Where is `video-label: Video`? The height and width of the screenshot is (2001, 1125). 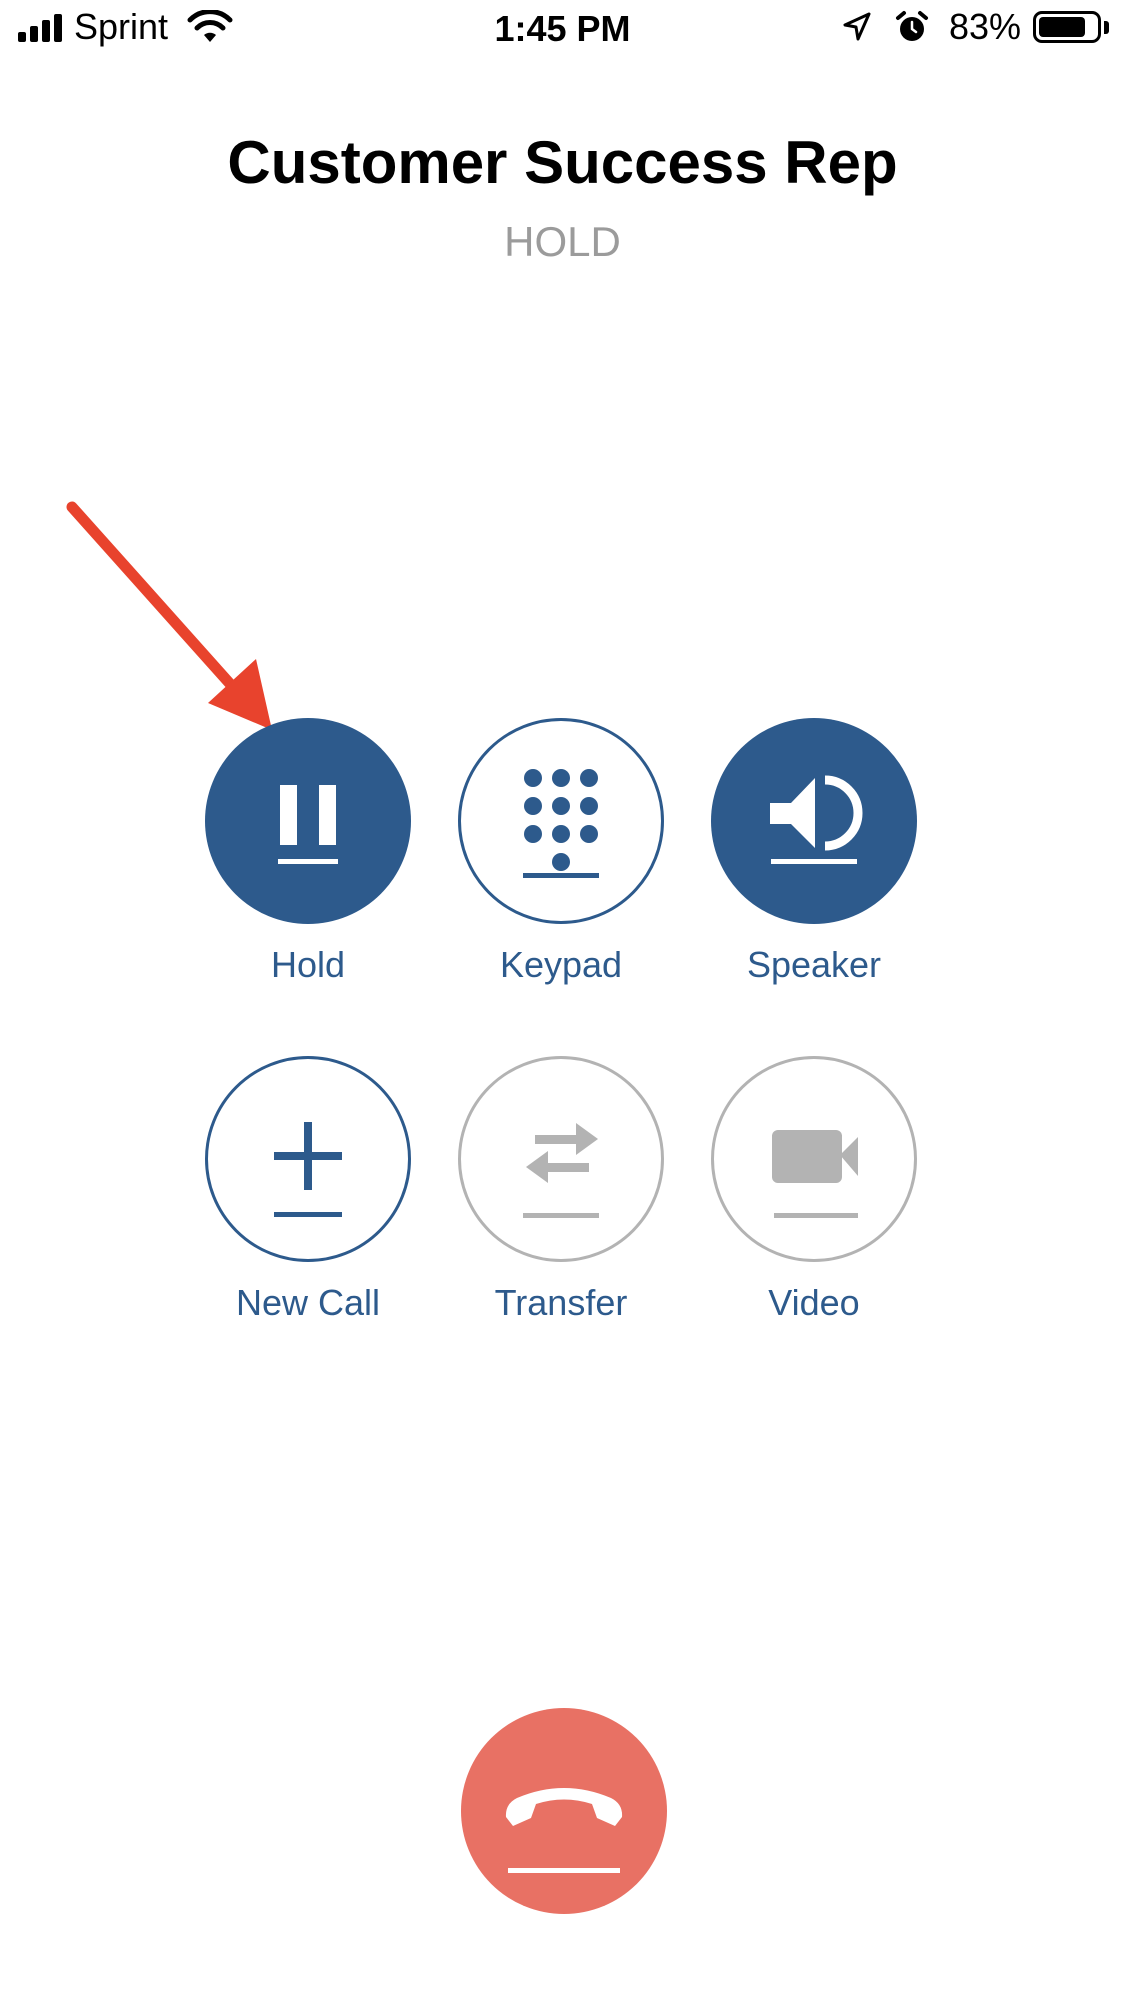 video-label: Video is located at coordinates (814, 1302).